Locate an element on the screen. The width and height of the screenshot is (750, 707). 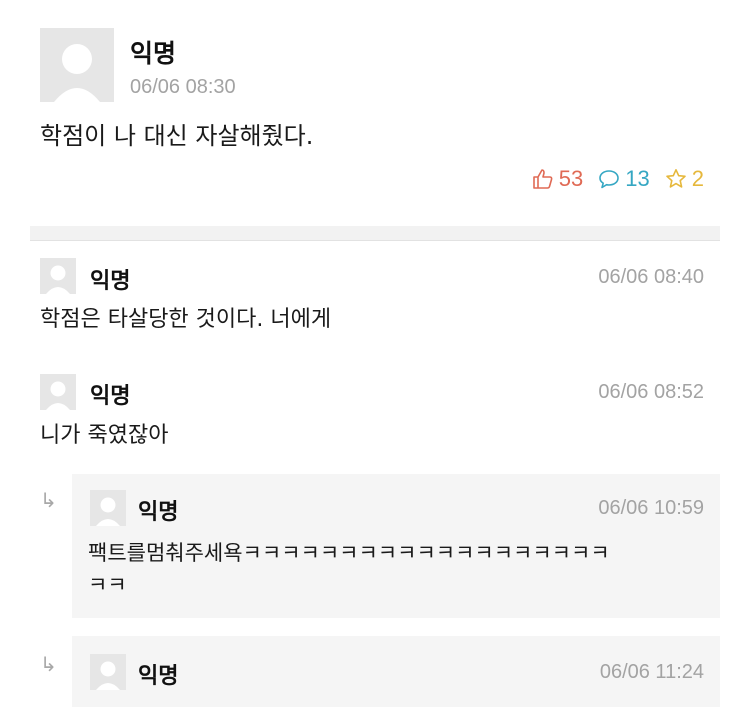
like-count: 53 is located at coordinates (571, 178).